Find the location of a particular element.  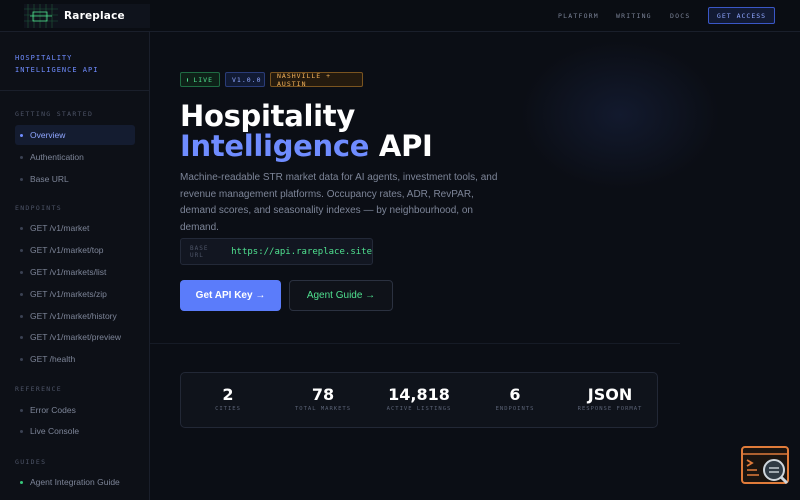

sidebar-item-label: GET /v1/market/history is located at coordinates (73, 316).